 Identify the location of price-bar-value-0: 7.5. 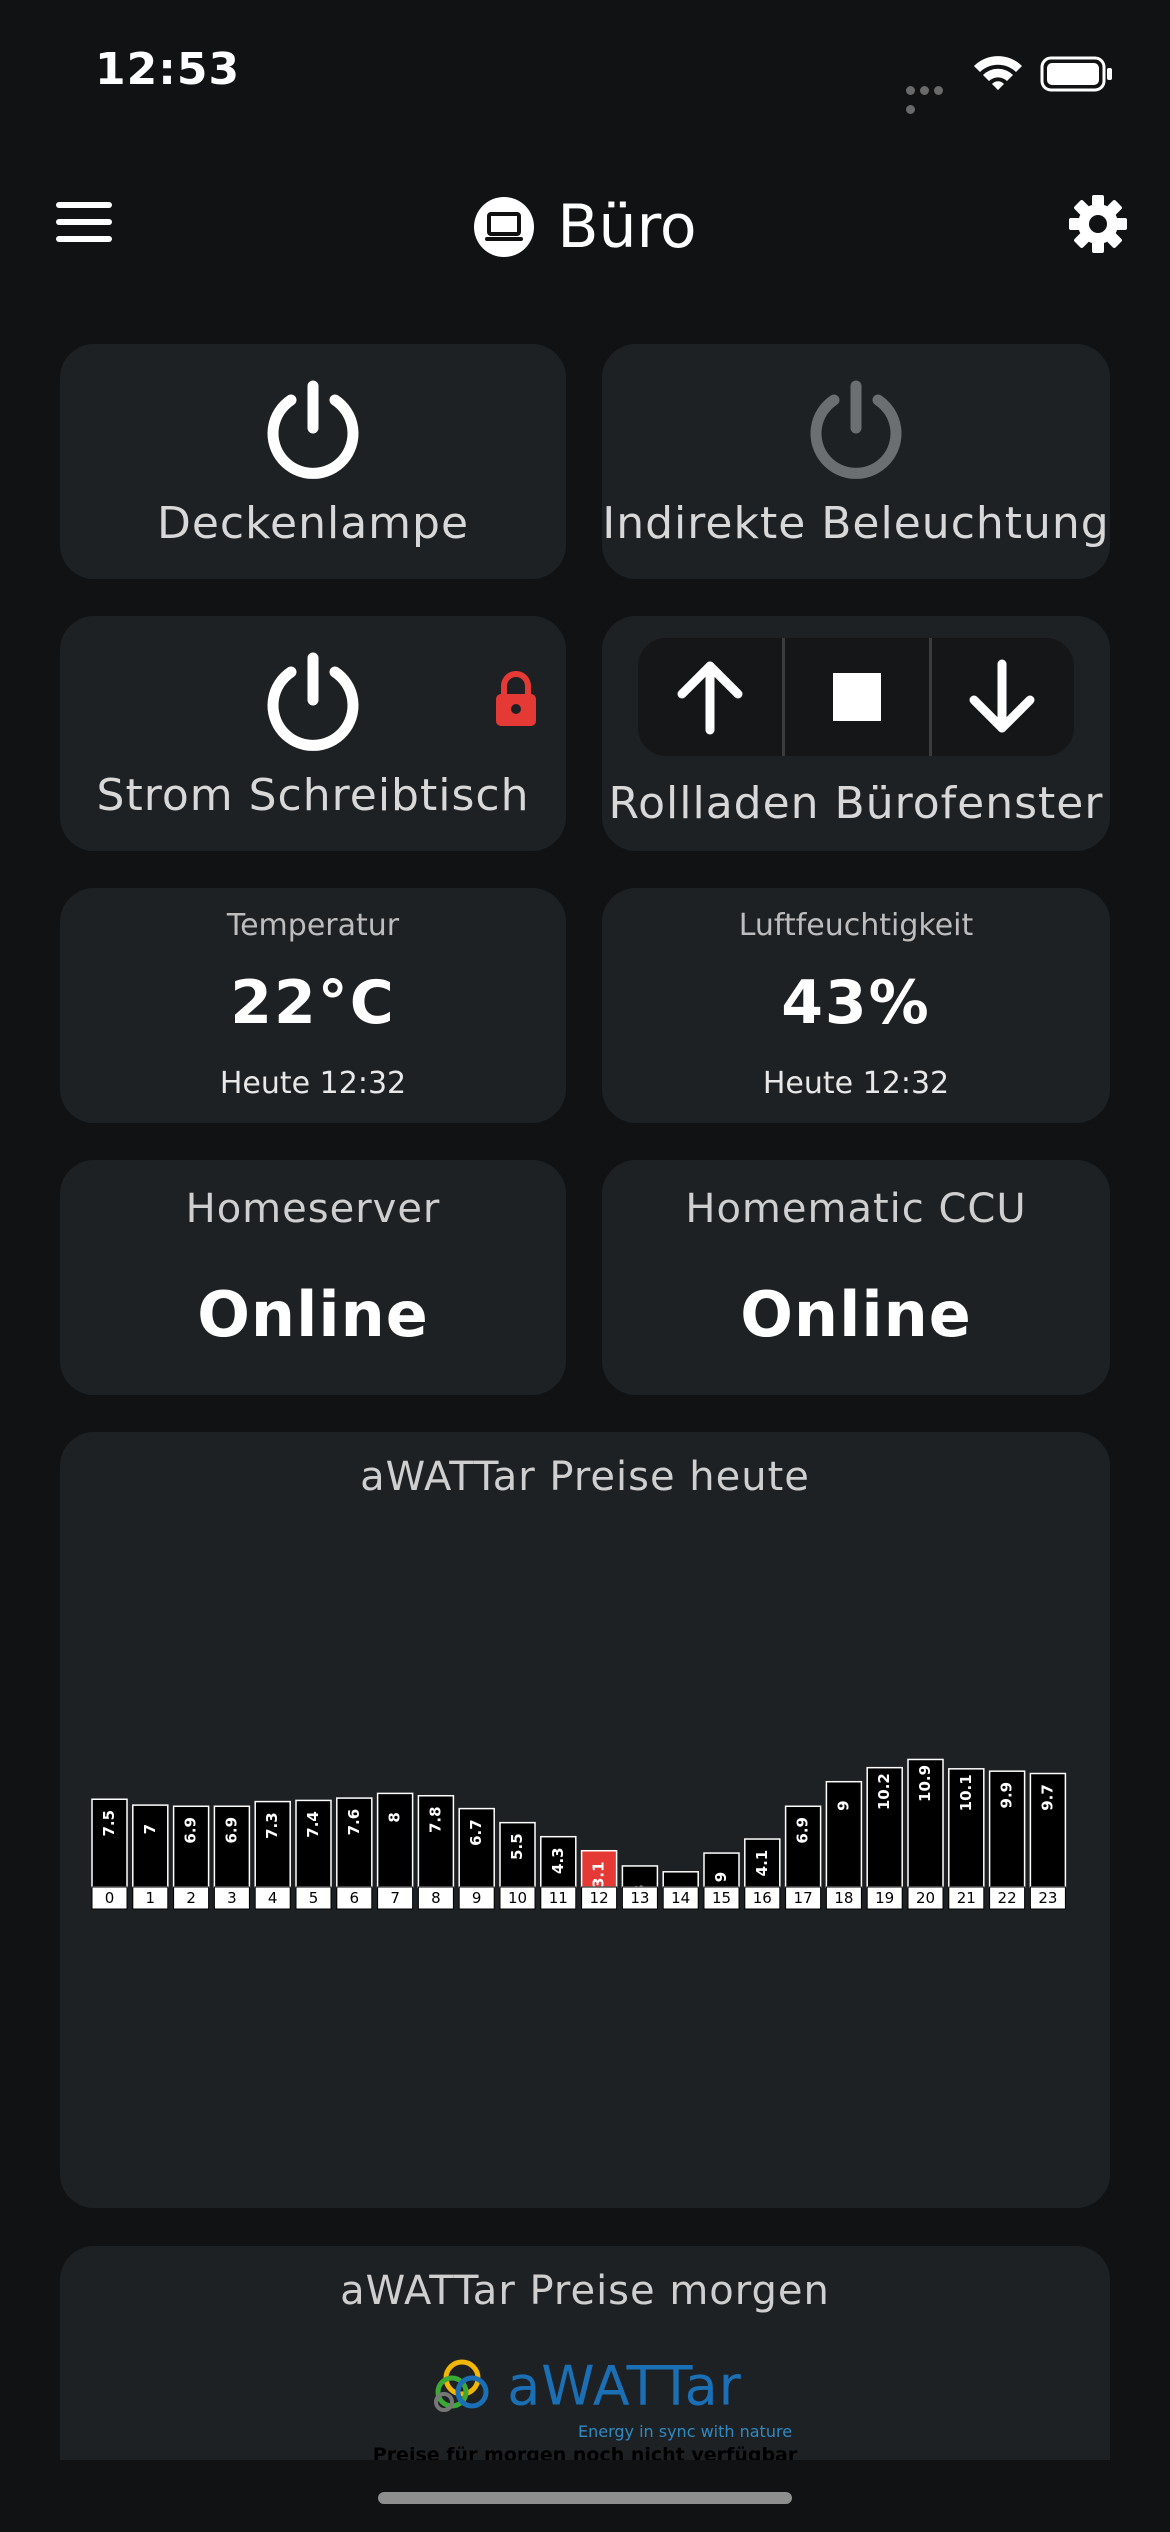
(109, 1823).